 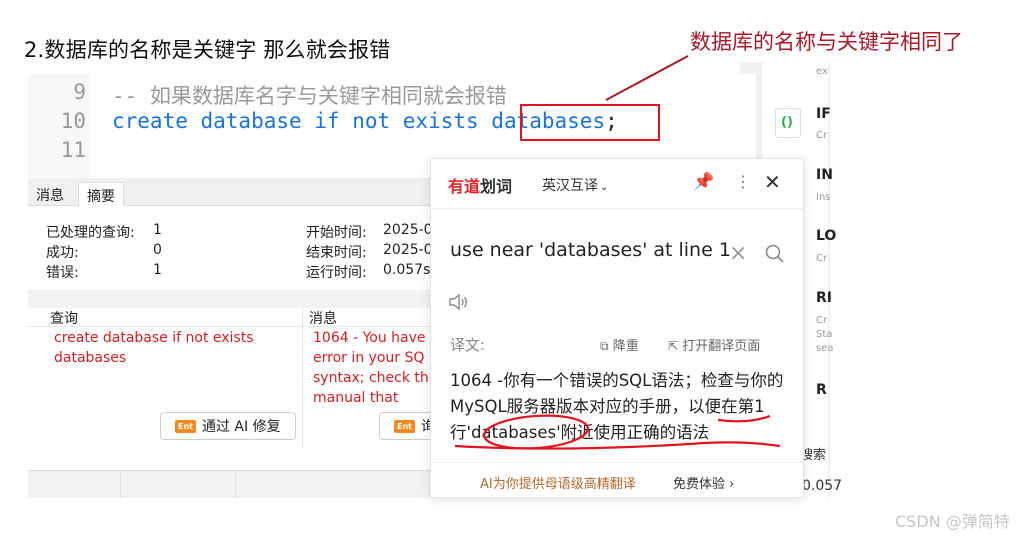 I want to click on snippet-desc: ex, so click(x=822, y=71).